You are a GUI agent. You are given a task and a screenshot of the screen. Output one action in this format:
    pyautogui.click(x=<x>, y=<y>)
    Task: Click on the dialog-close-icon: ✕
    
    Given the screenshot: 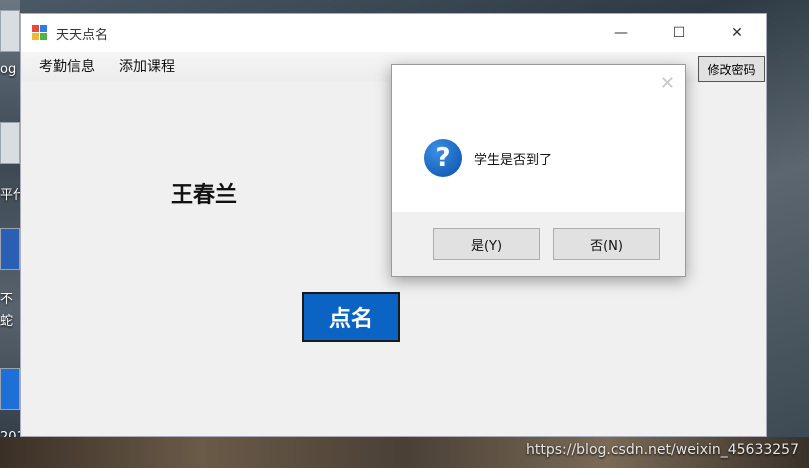 What is the action you would take?
    pyautogui.click(x=667, y=83)
    